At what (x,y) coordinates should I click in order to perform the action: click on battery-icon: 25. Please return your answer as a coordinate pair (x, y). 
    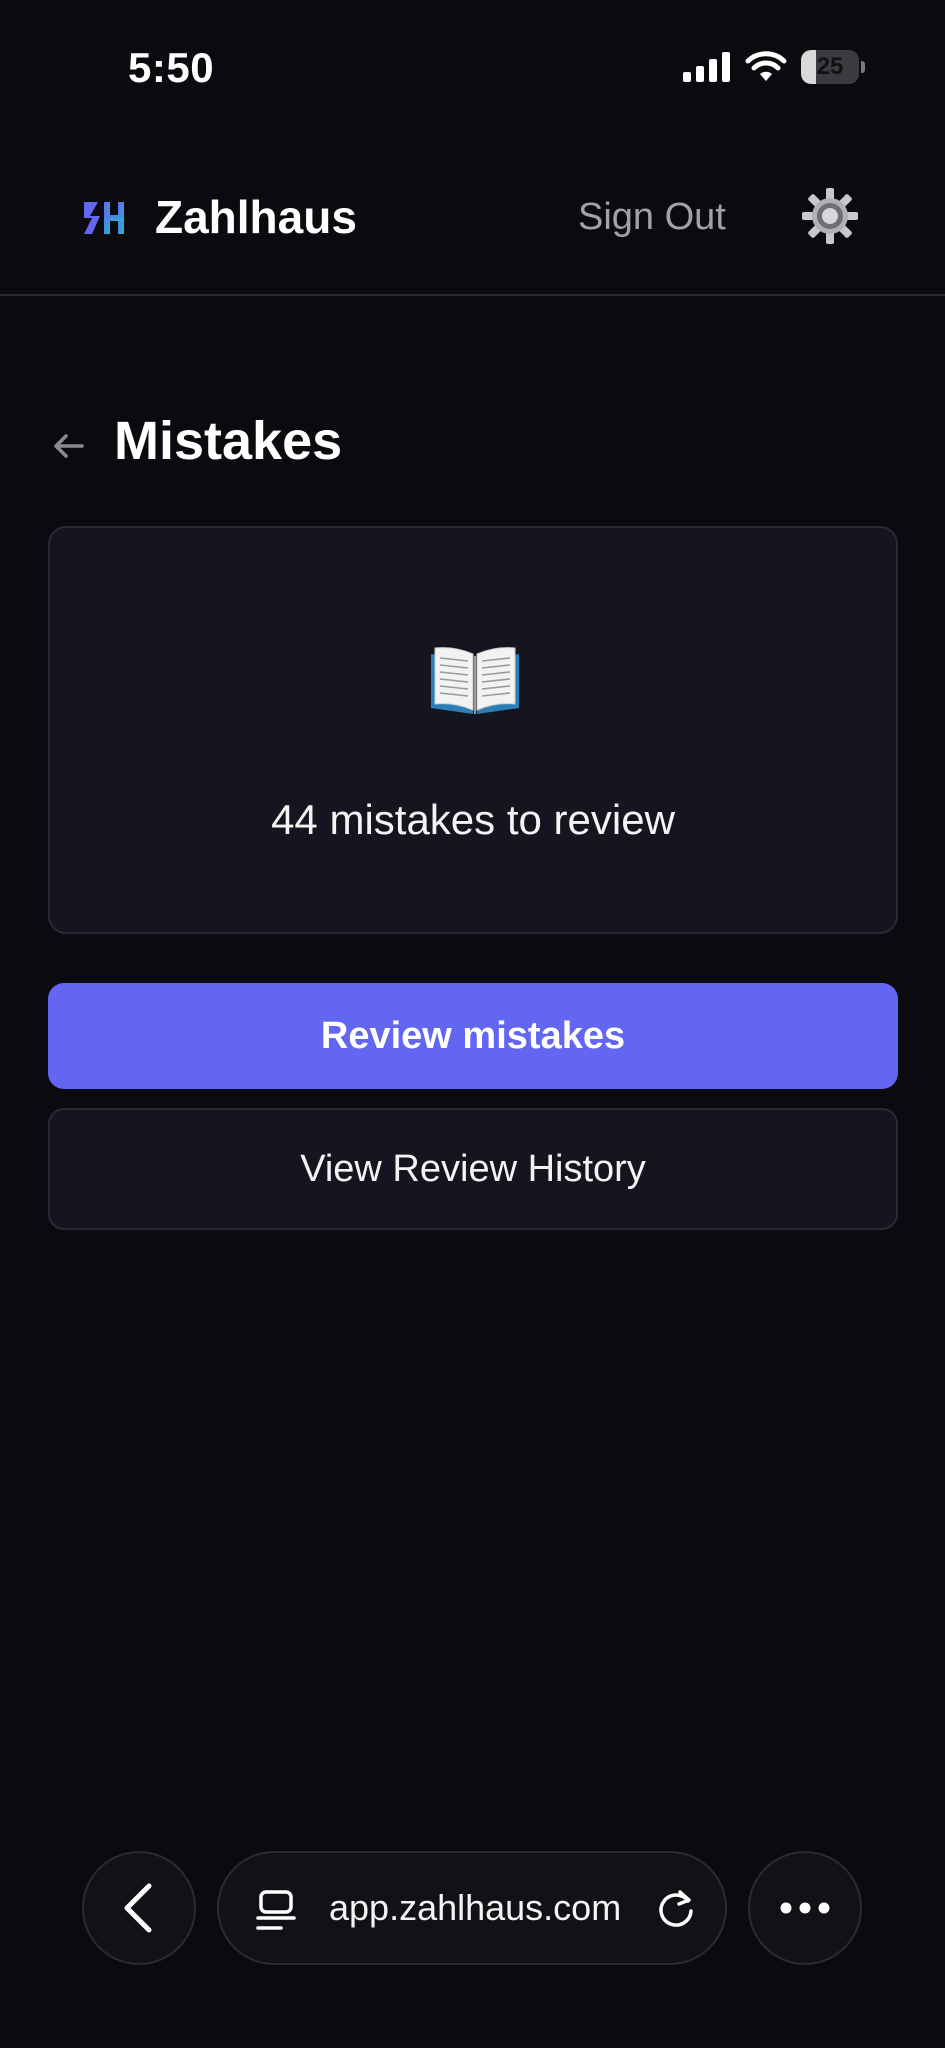
    Looking at the image, I should click on (833, 67).